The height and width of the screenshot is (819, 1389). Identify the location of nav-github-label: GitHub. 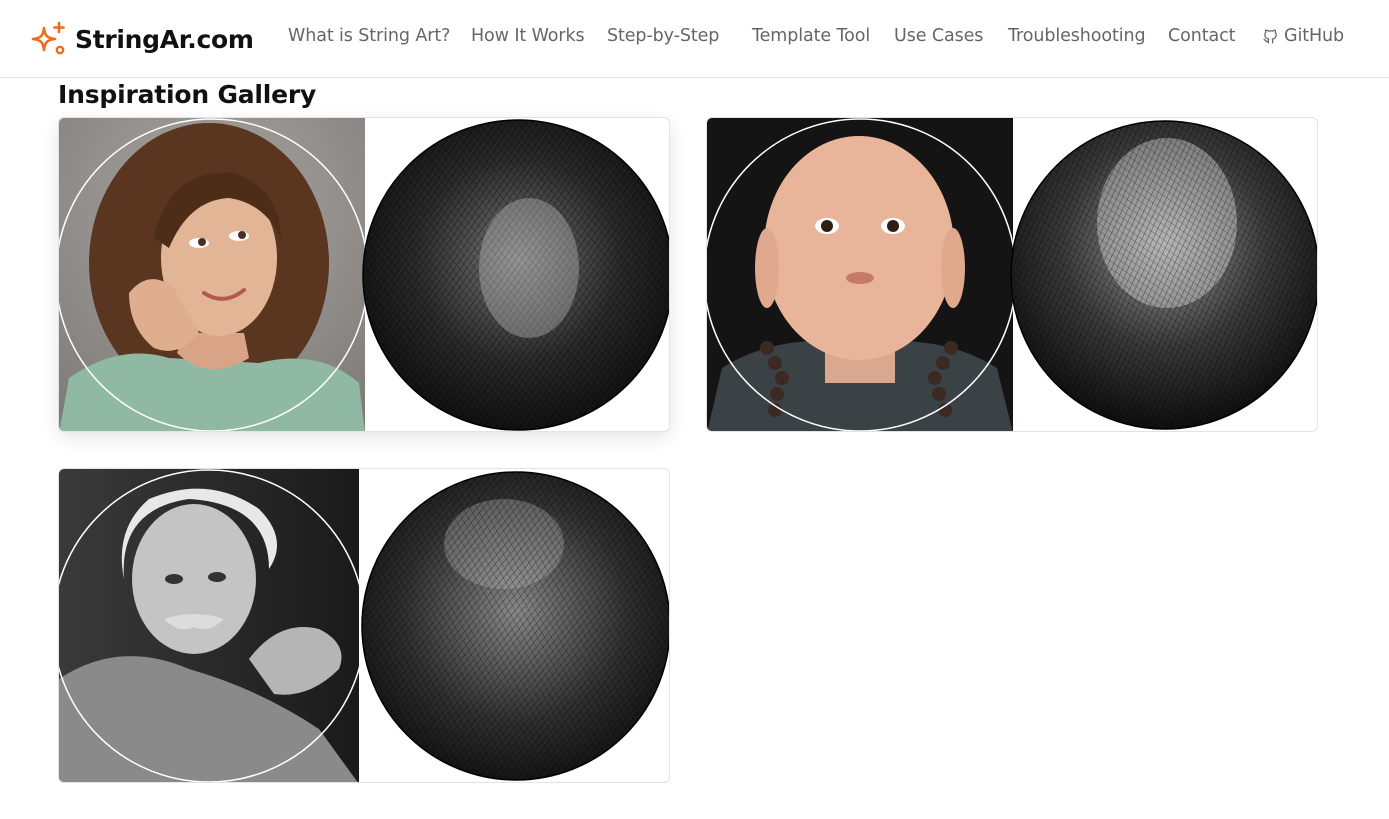
(1314, 36).